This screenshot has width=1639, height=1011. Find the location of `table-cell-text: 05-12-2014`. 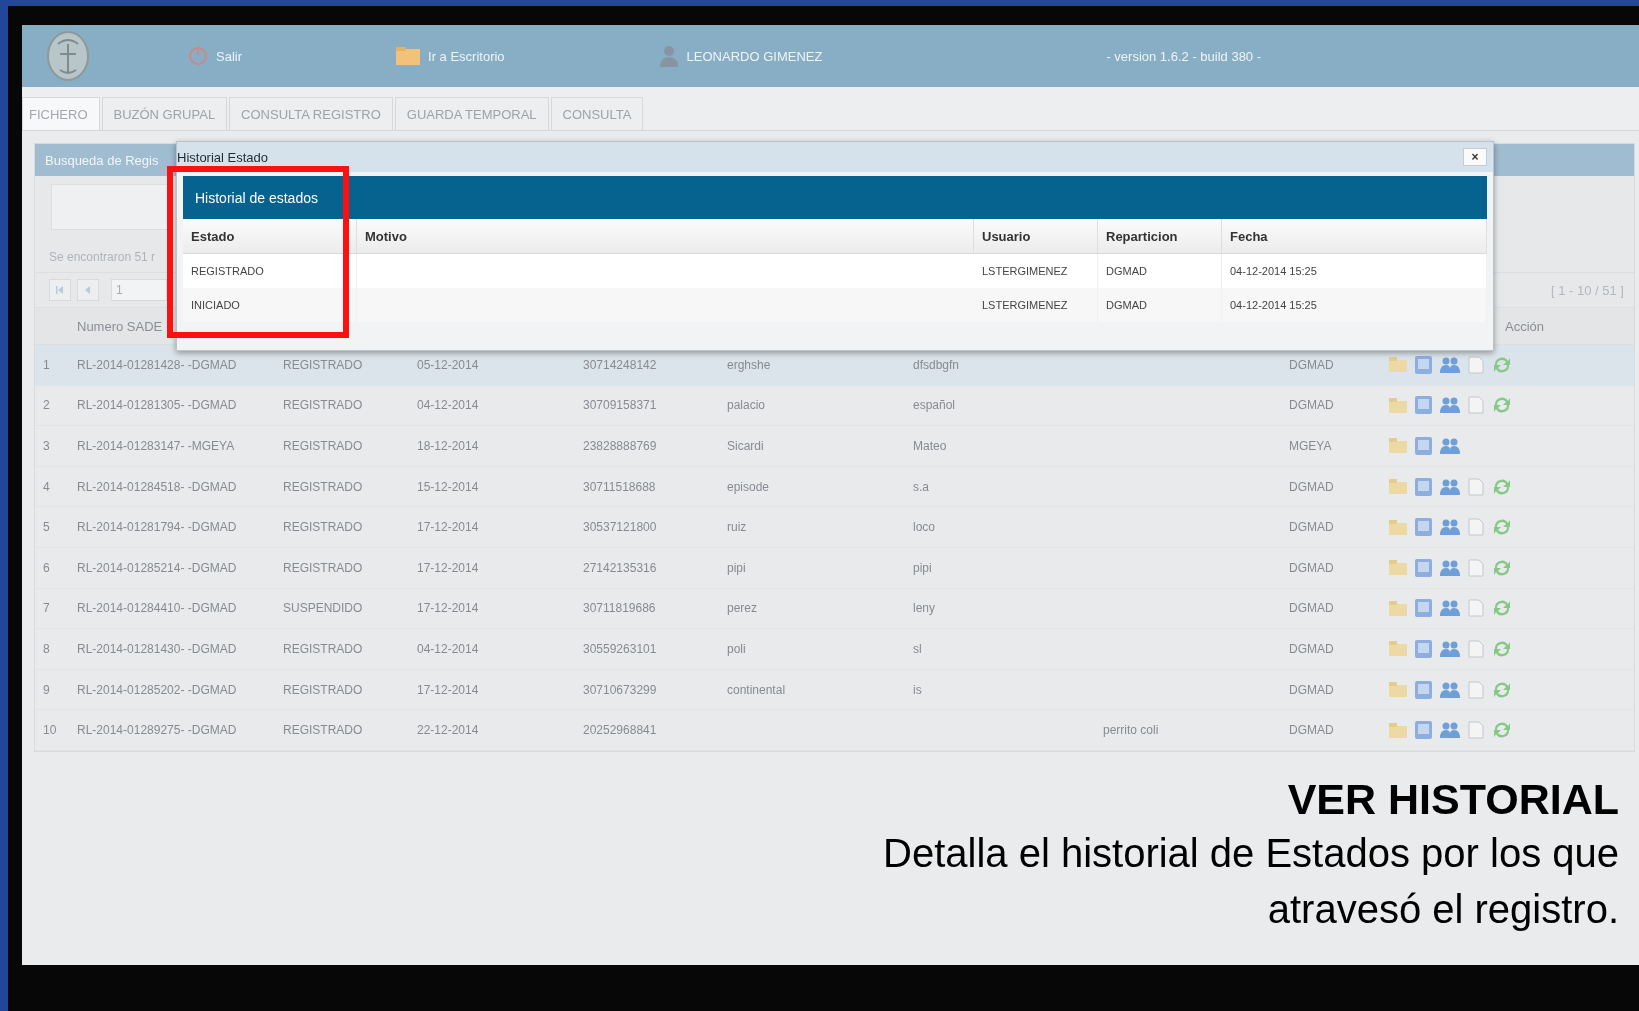

table-cell-text: 05-12-2014 is located at coordinates (448, 364).